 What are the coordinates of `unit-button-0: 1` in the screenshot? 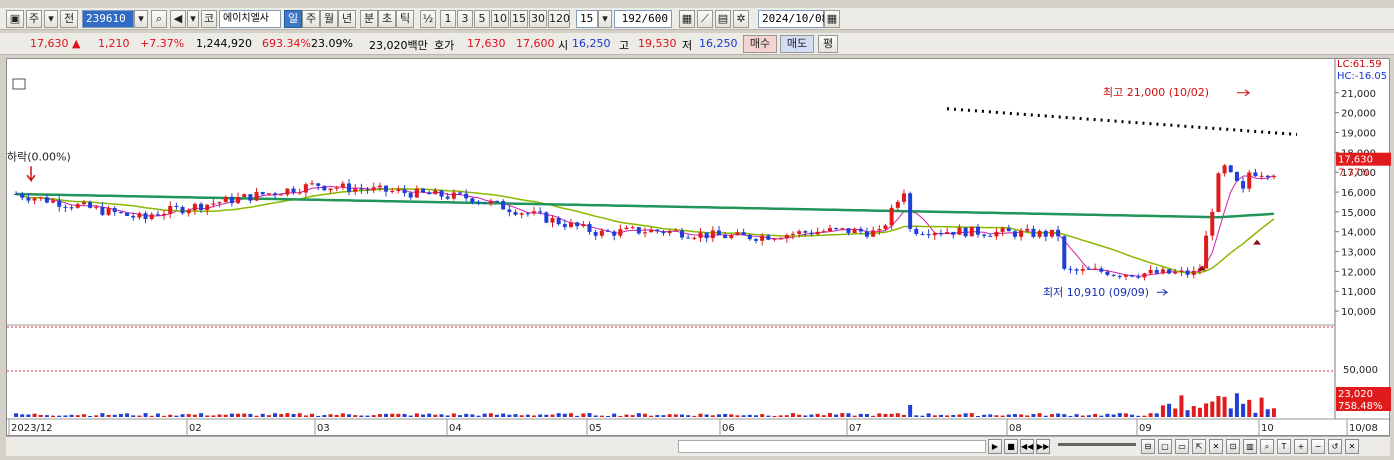 It's located at (448, 19).